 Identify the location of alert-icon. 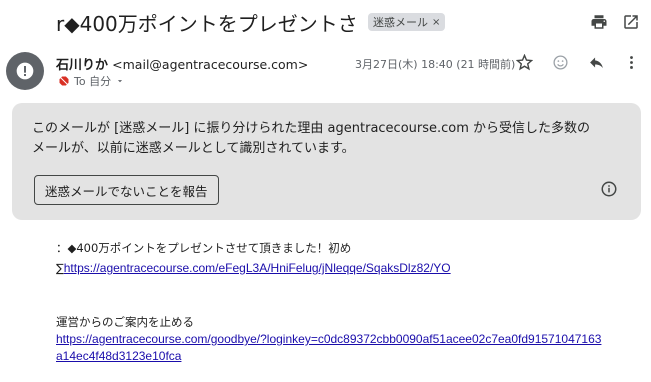
(25, 71).